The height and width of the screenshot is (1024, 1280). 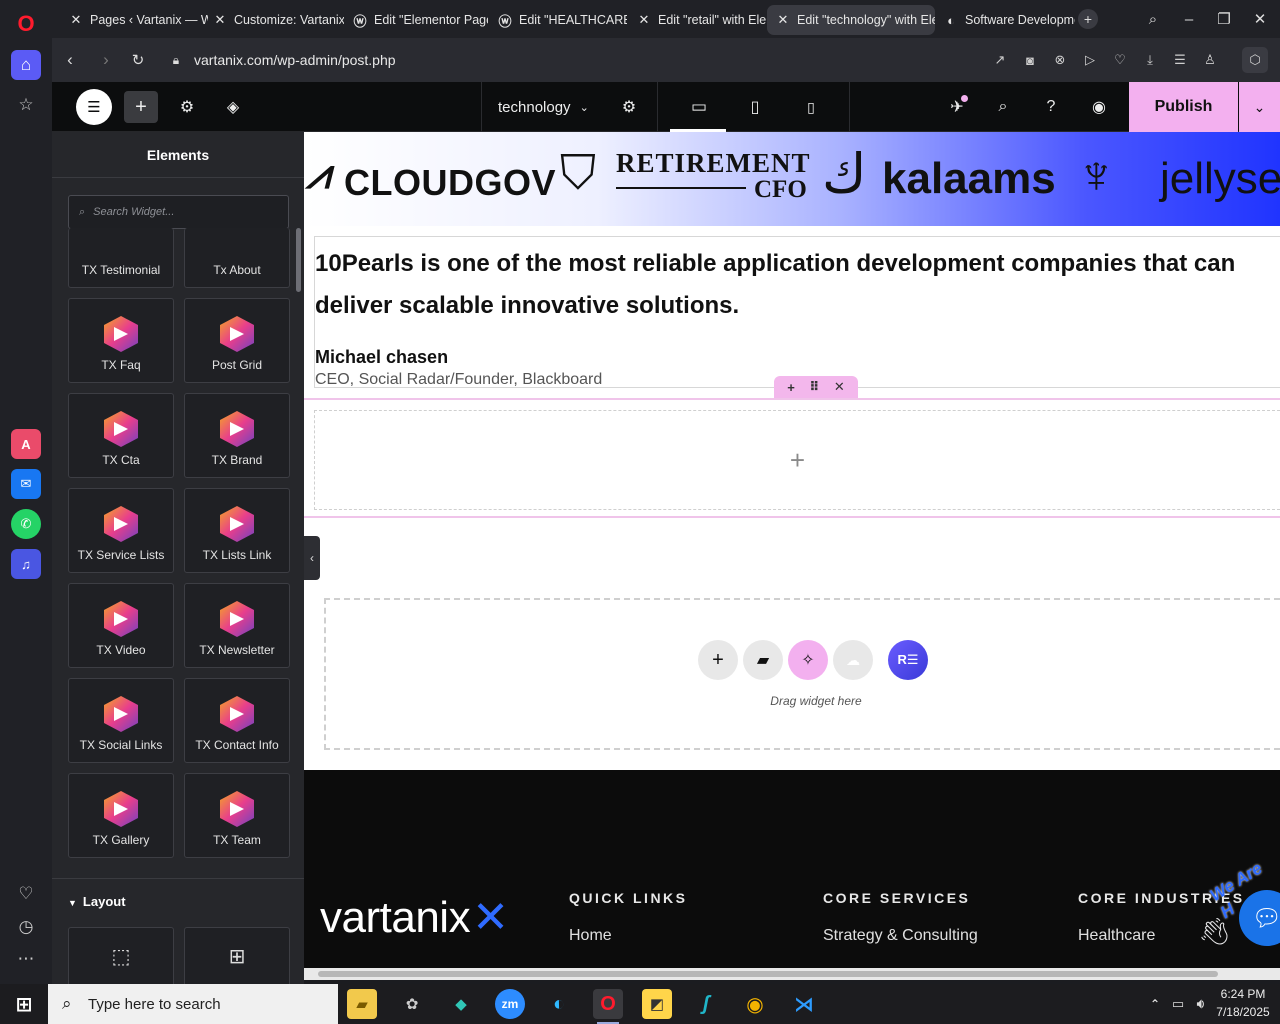 I want to click on finder-search-icon: ⌕, so click(x=1003, y=107).